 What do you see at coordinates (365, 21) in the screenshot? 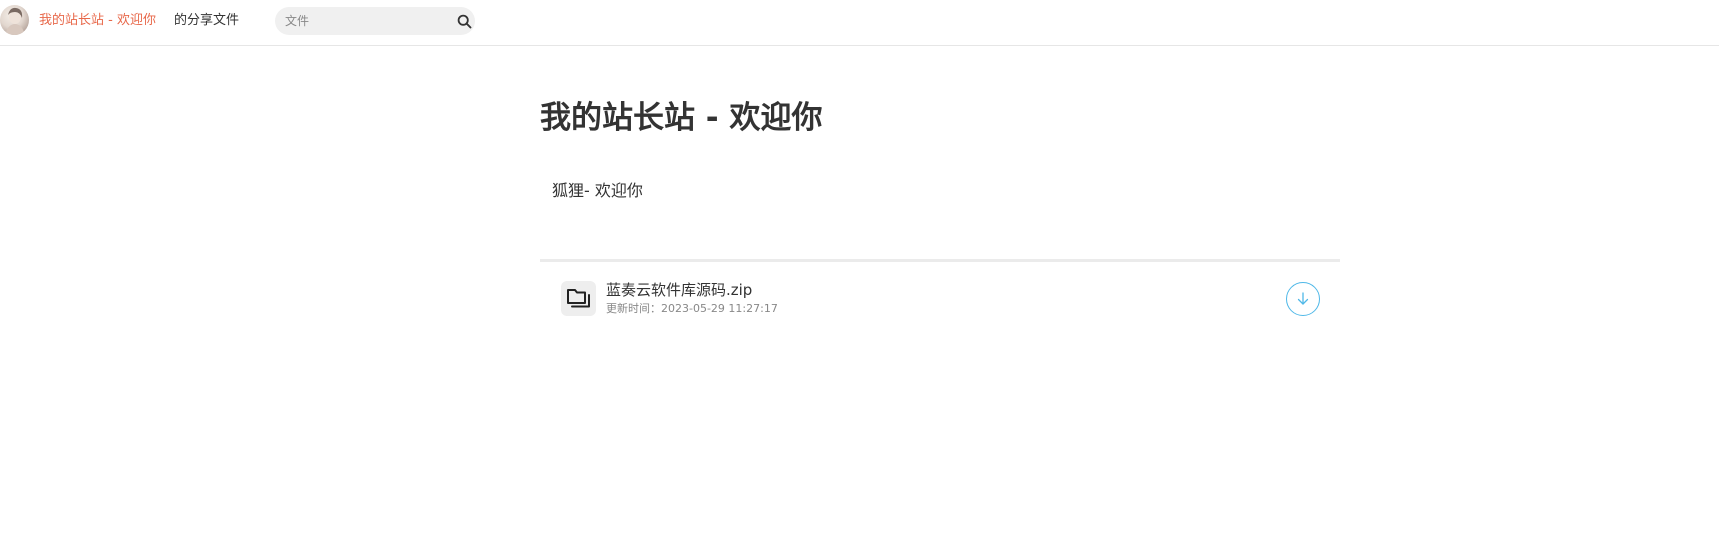
I see `search-input` at bounding box center [365, 21].